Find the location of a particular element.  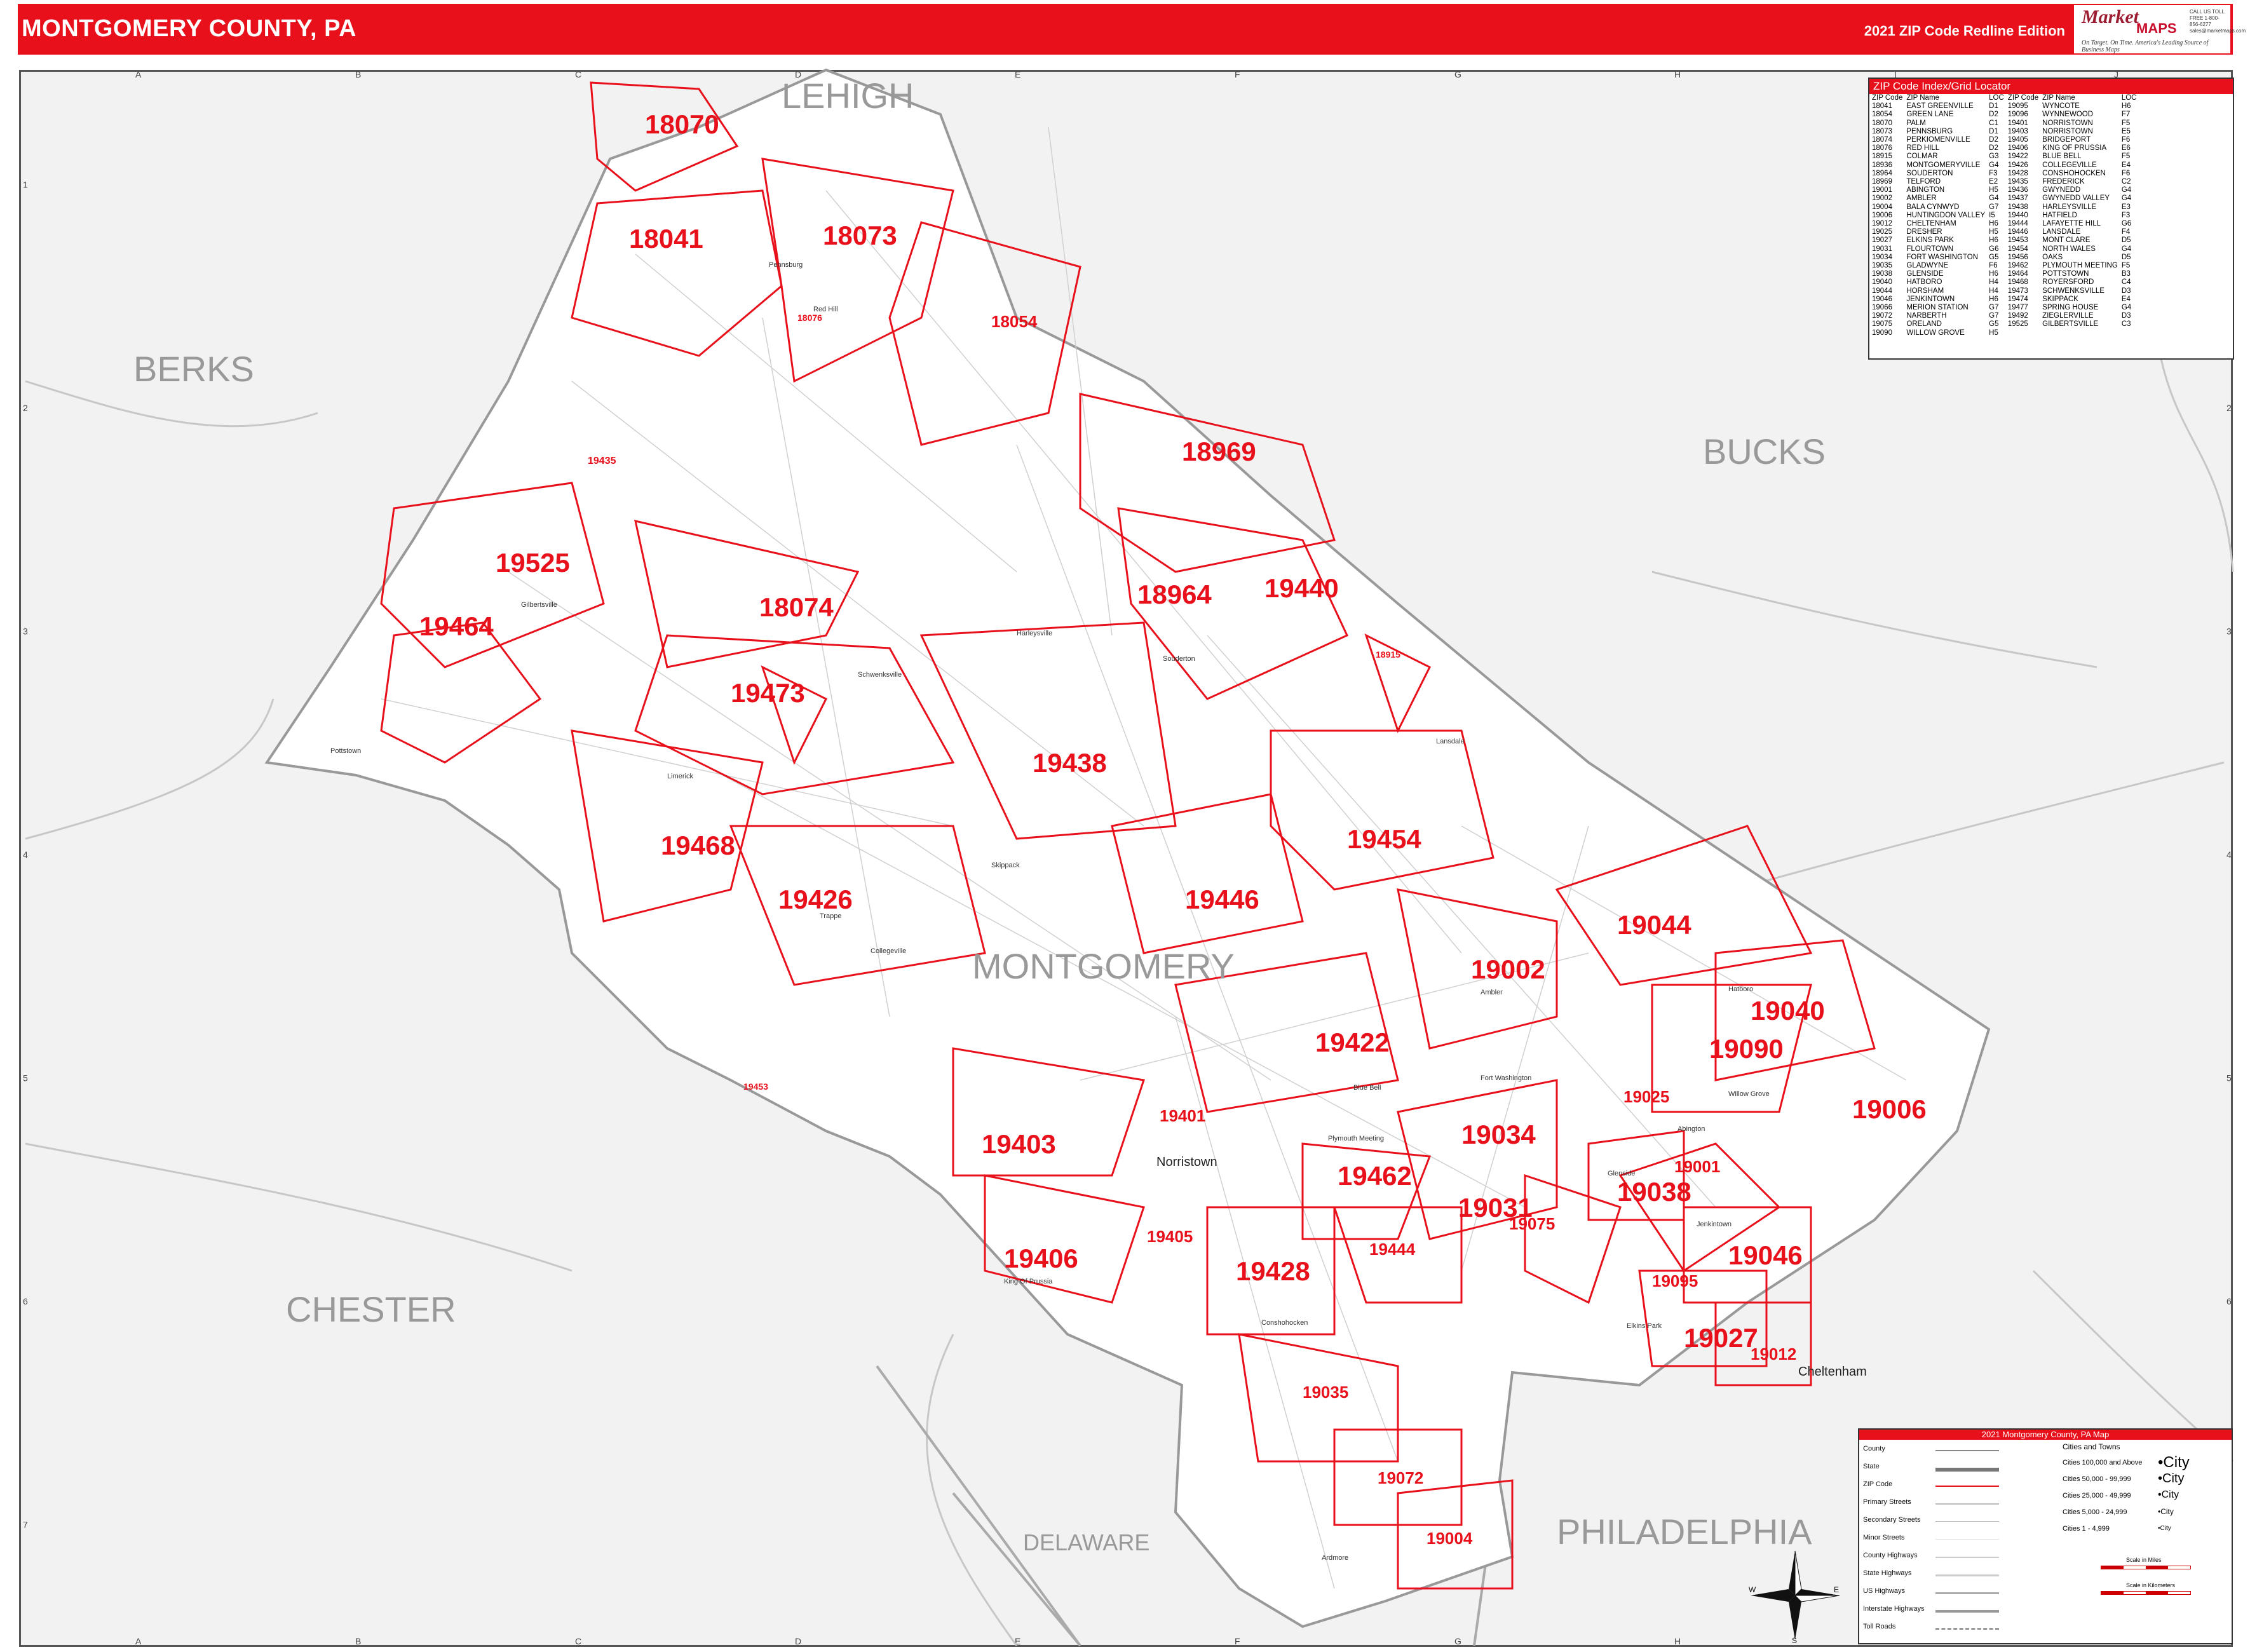

zip-index-cell: 18076 is located at coordinates (1882, 148).